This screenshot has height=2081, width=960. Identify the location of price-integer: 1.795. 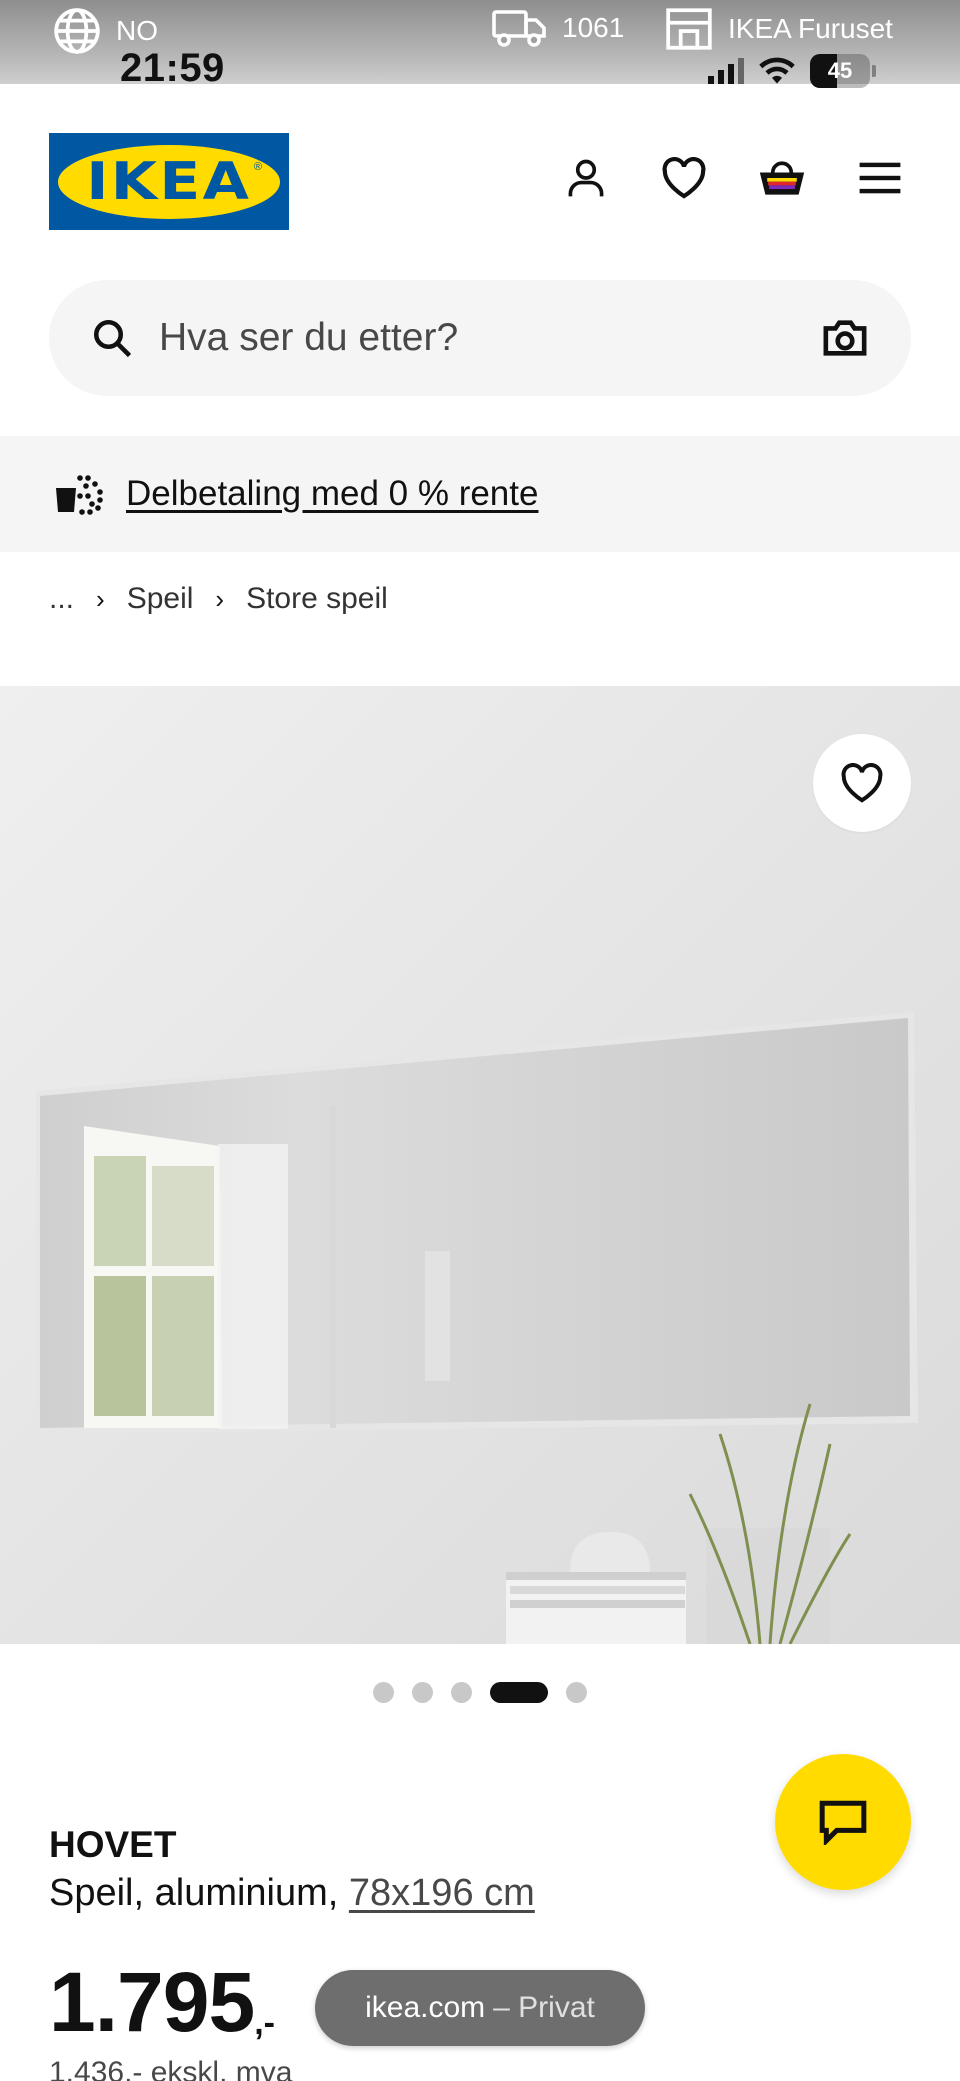
(152, 2002).